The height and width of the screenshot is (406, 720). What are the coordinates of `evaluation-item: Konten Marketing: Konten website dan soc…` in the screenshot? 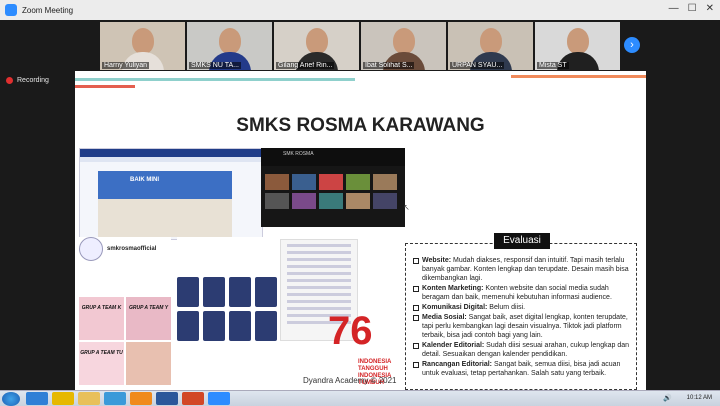 It's located at (521, 293).